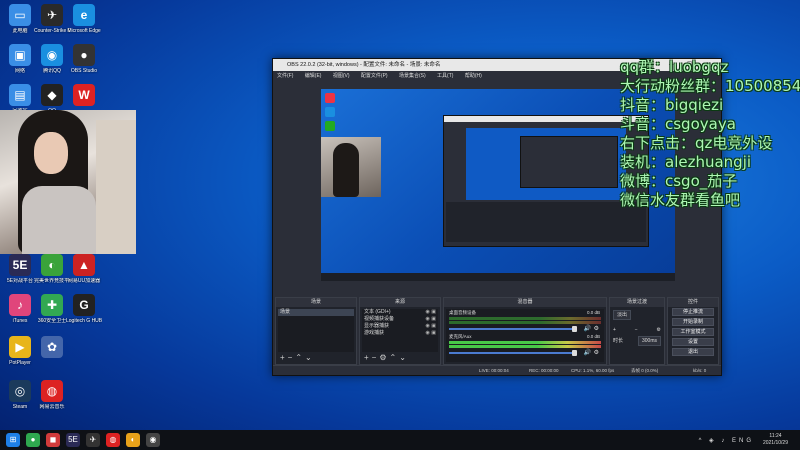 The height and width of the screenshot is (450, 800). I want to click on transition-toolbar: + − ⚙, so click(637, 330).